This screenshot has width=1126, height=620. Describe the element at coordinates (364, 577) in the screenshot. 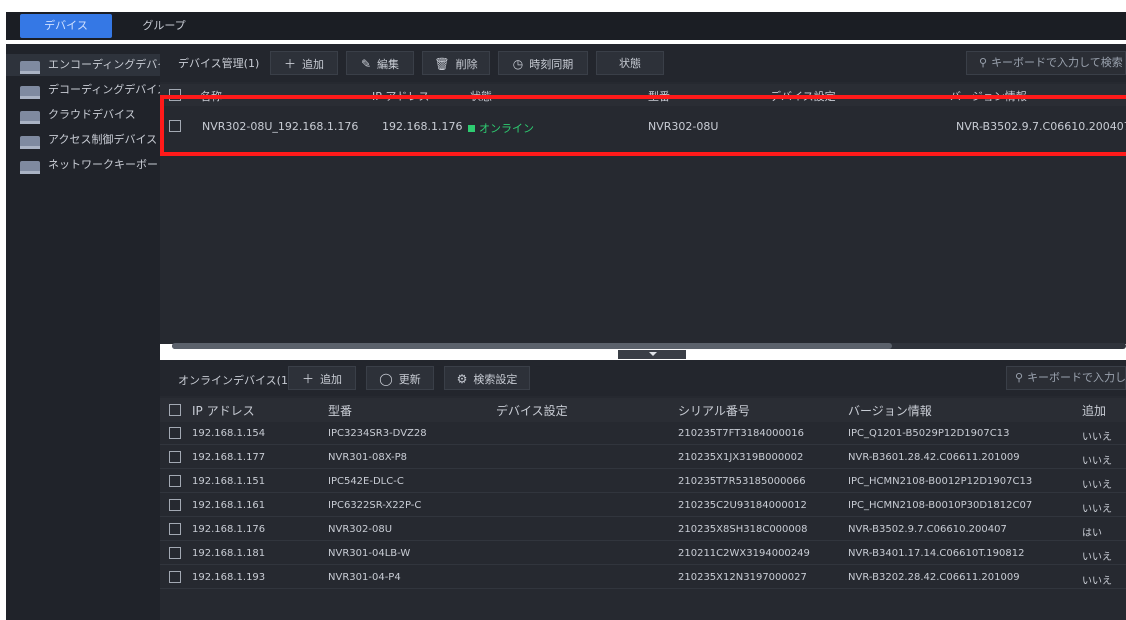

I see `cell-model: NVR301-04-P4` at that location.